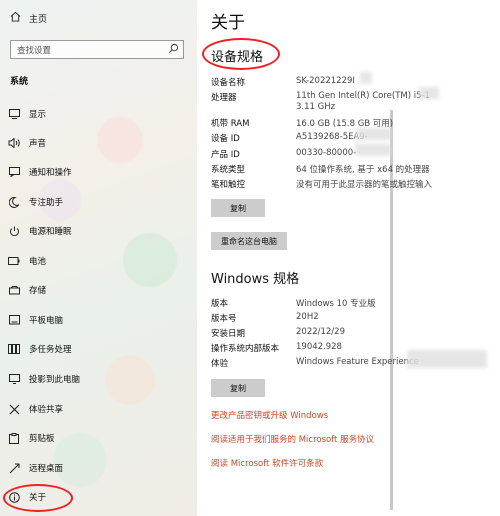  What do you see at coordinates (38, 19) in the screenshot?
I see `home-label: 主页` at bounding box center [38, 19].